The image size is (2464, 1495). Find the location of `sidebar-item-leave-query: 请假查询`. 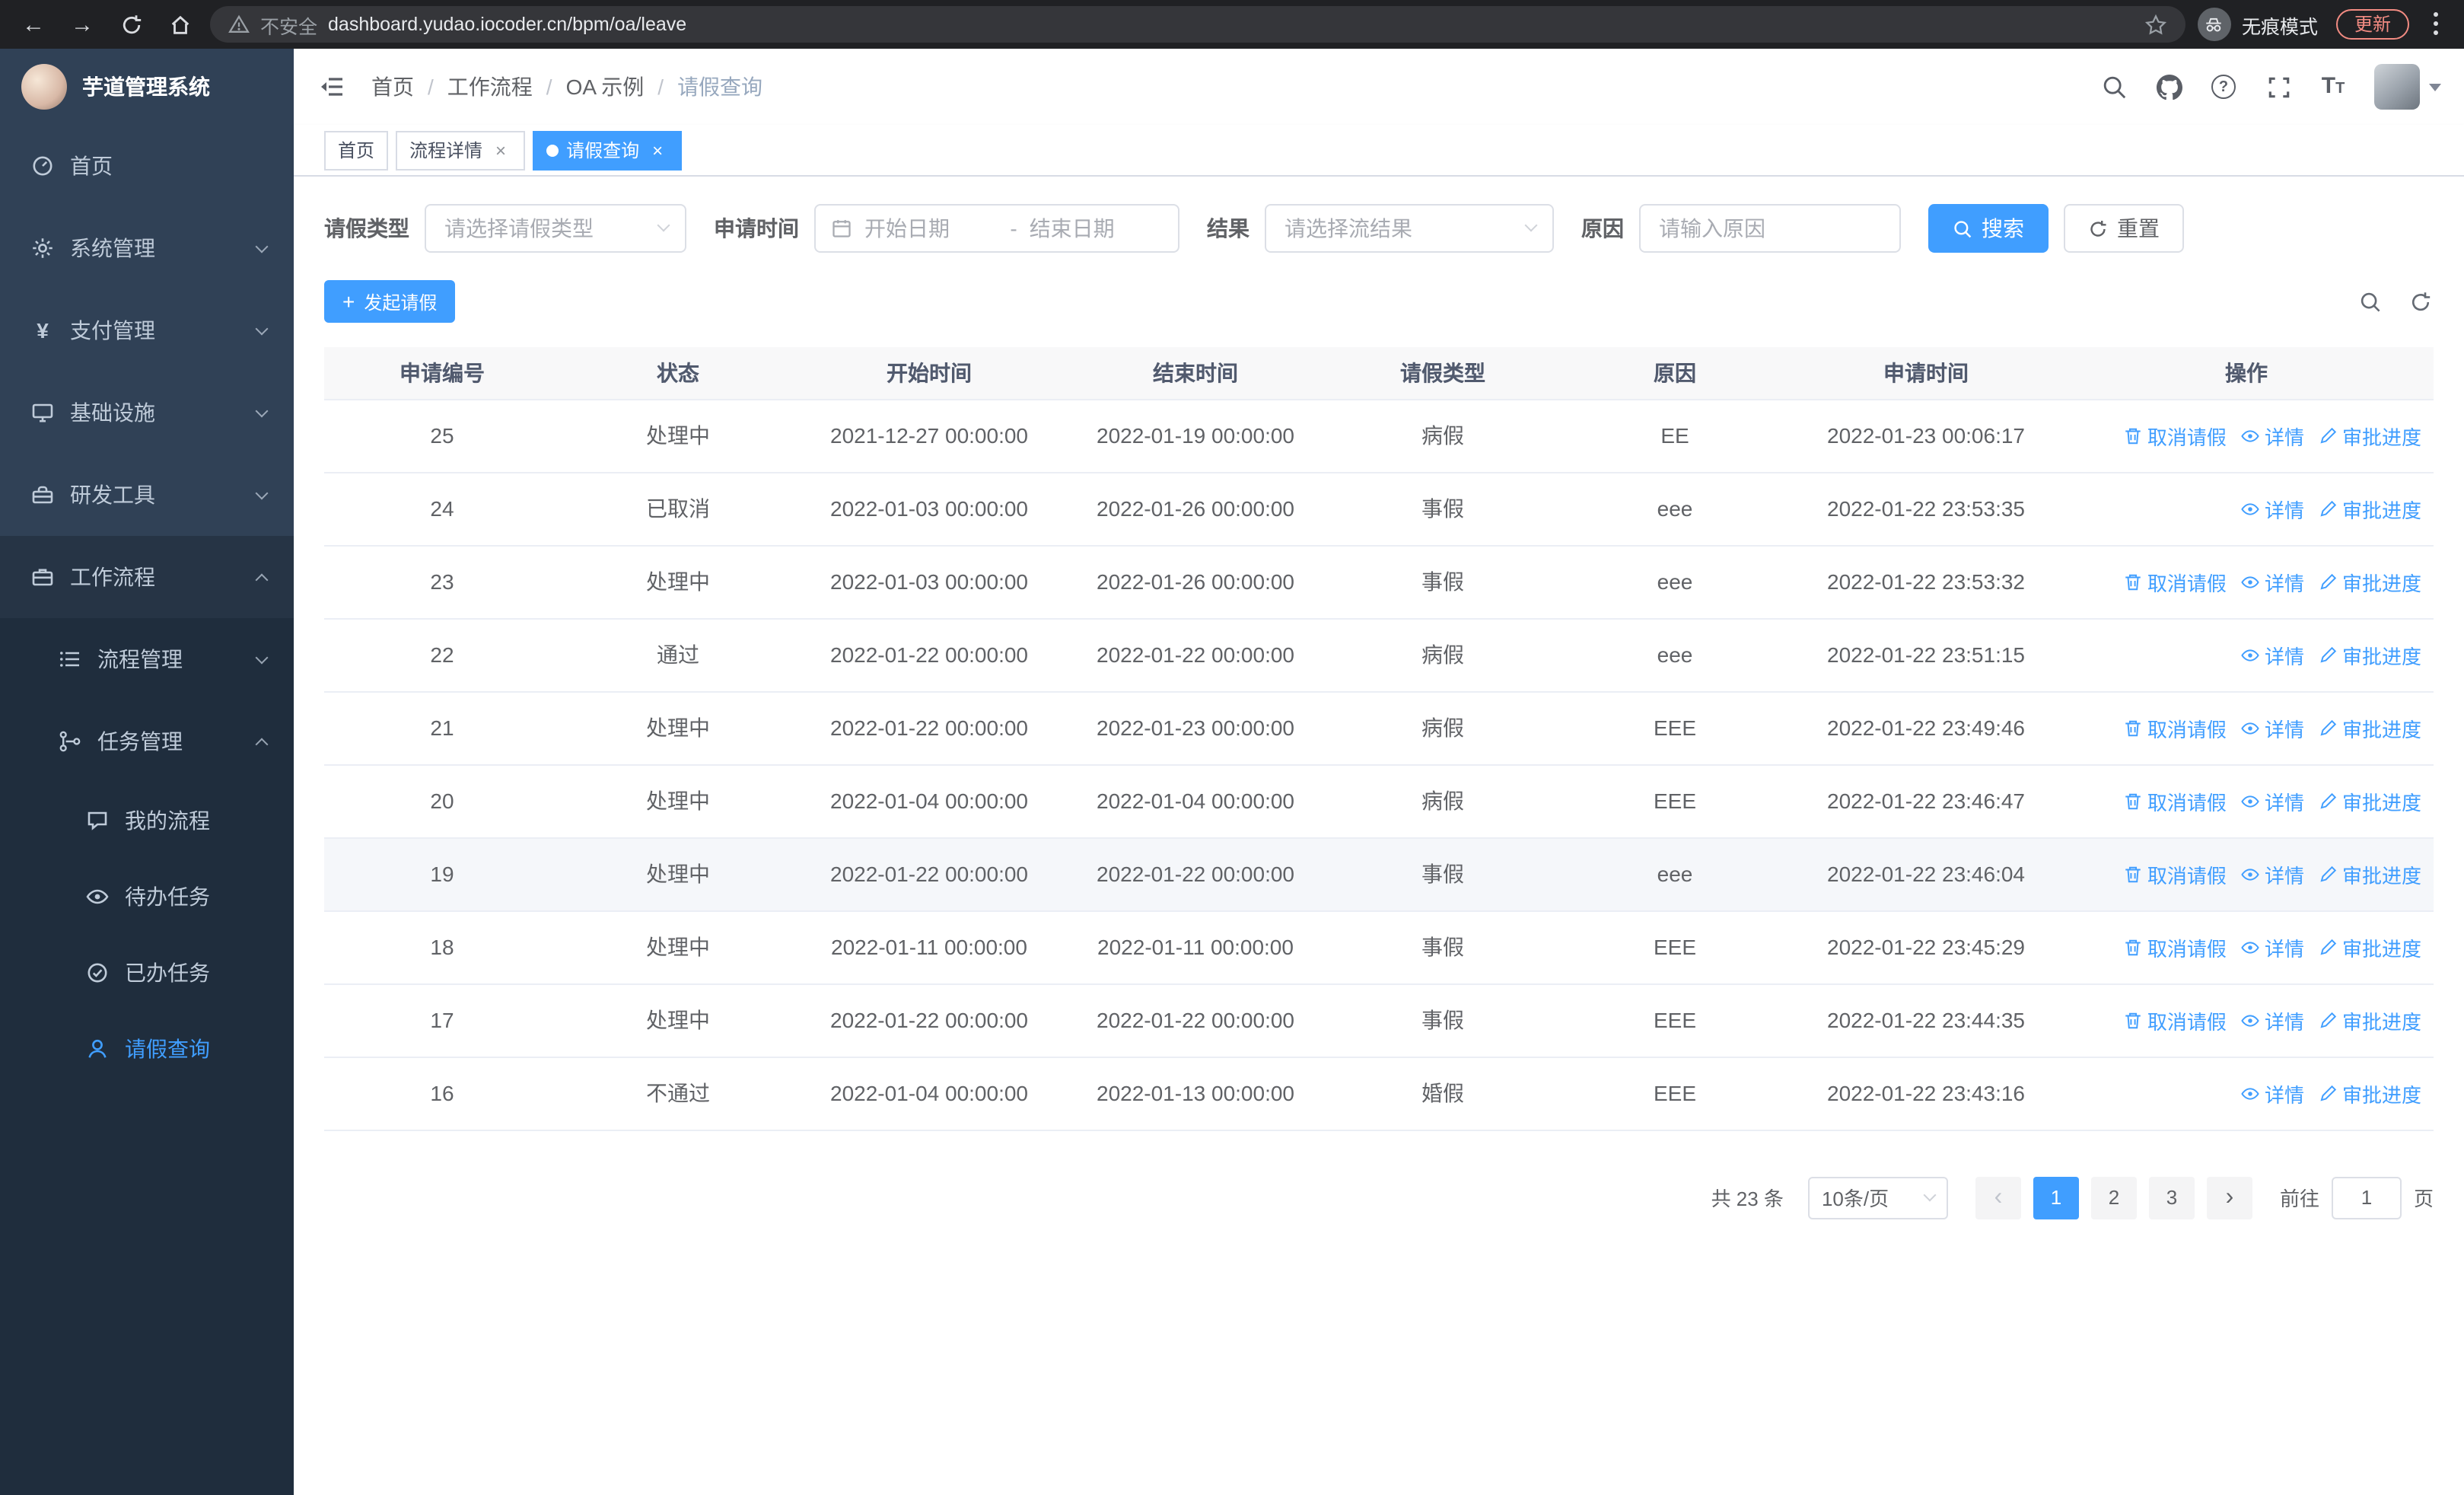

sidebar-item-leave-query: 请假查询 is located at coordinates (147, 1049).